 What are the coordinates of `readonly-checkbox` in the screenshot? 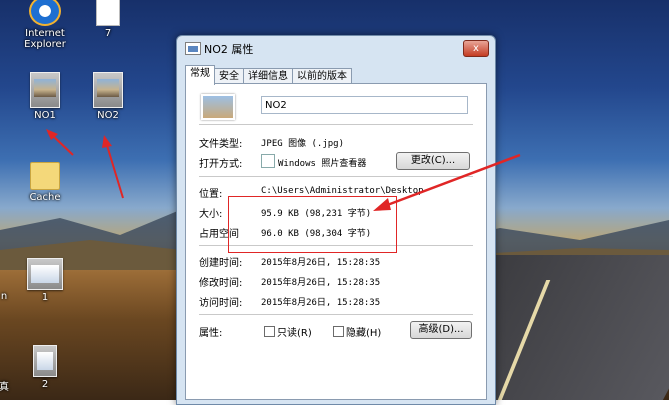 It's located at (269, 331).